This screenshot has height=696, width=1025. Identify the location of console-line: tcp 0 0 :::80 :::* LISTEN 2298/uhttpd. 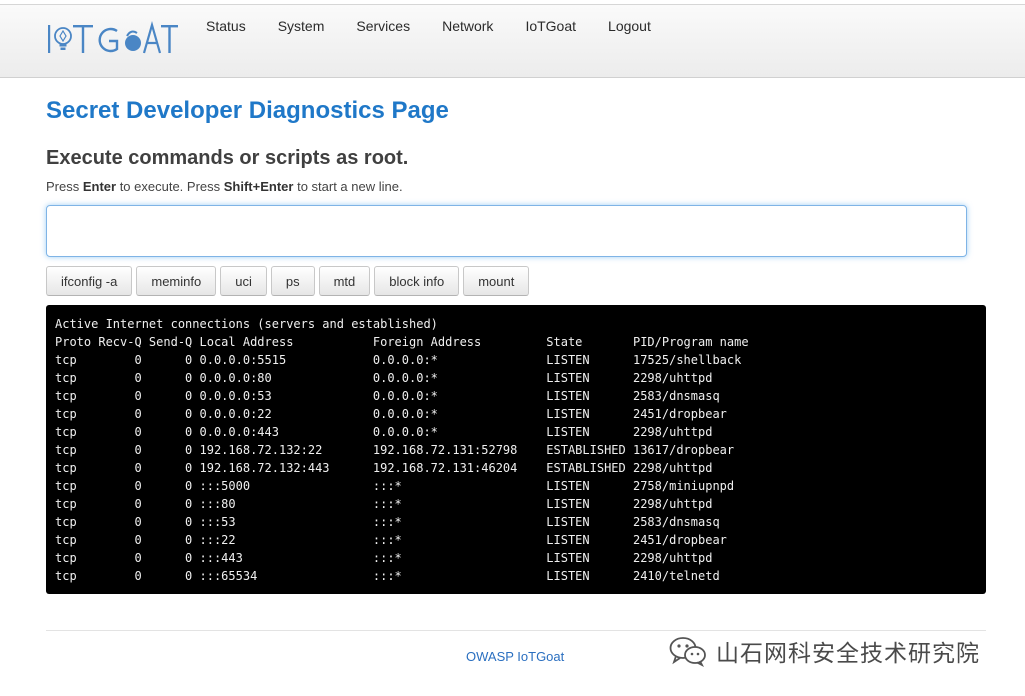
(384, 504).